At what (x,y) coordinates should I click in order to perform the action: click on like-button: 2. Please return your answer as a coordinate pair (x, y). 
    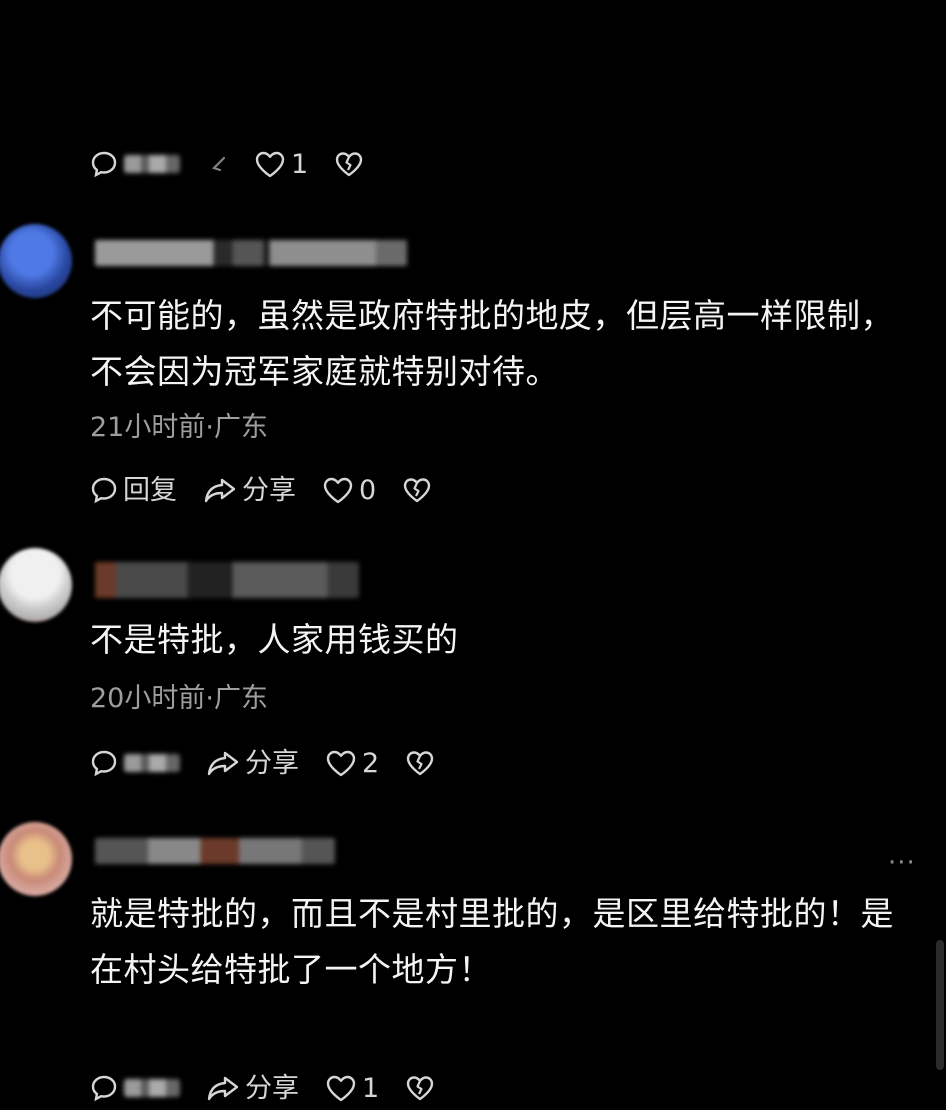
    Looking at the image, I should click on (352, 763).